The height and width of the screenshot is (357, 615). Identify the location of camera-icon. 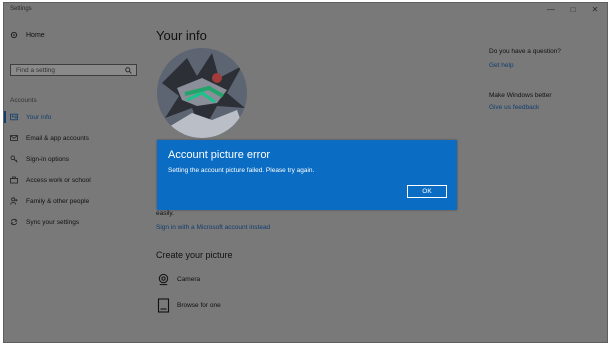
(163, 279).